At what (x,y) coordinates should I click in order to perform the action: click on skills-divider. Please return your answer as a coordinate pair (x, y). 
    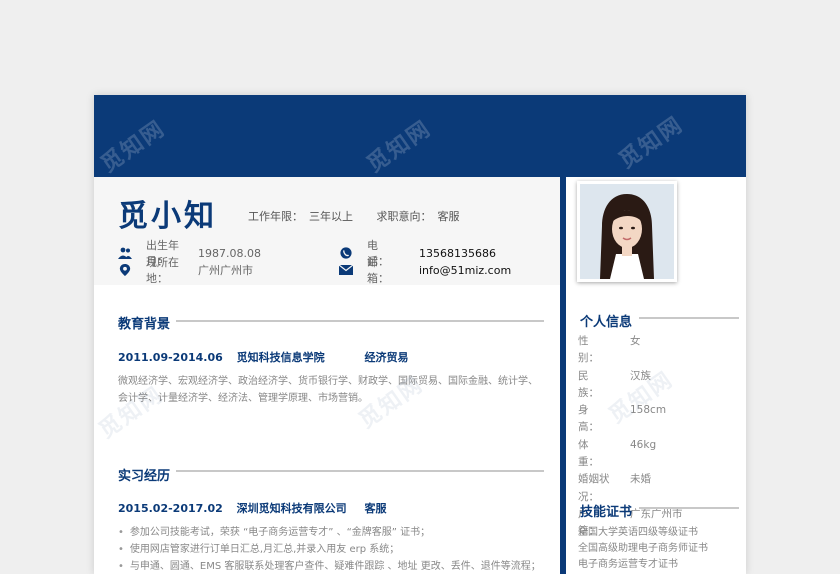
    Looking at the image, I should click on (689, 508).